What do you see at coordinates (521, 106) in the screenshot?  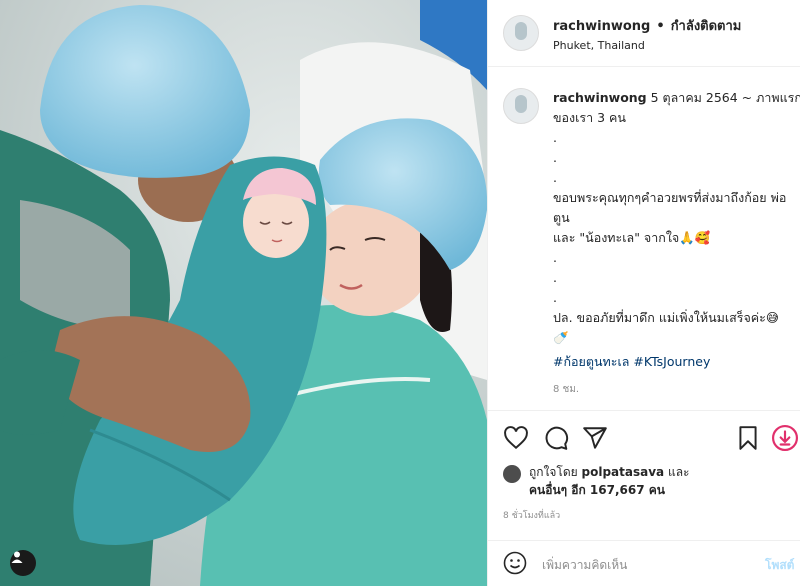 I see `caption-avatar` at bounding box center [521, 106].